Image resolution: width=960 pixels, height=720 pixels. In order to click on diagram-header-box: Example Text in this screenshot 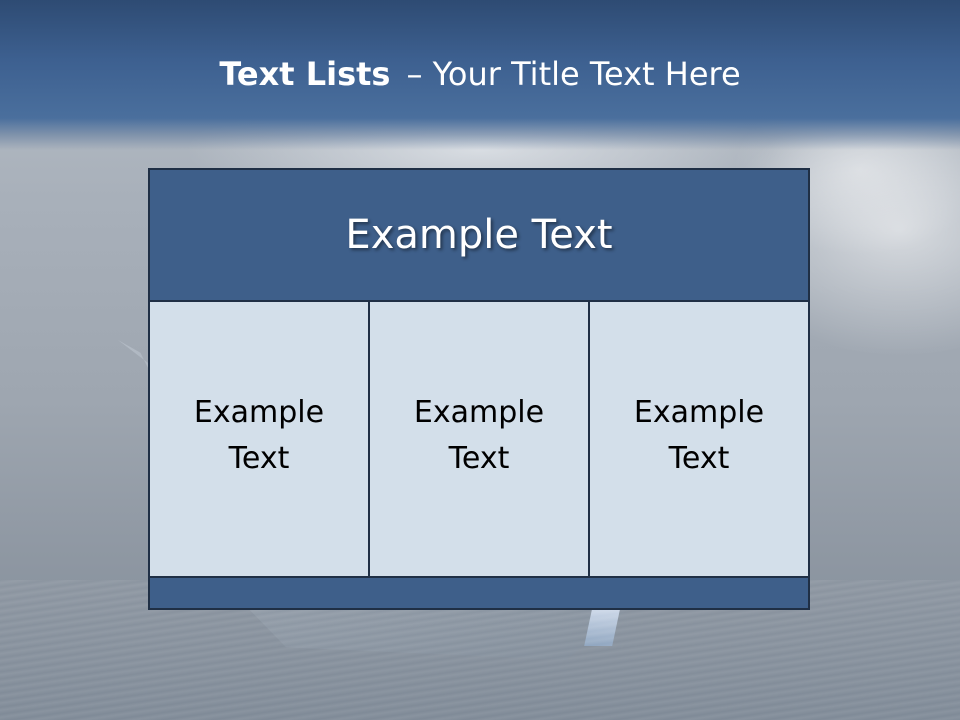, I will do `click(479, 235)`.